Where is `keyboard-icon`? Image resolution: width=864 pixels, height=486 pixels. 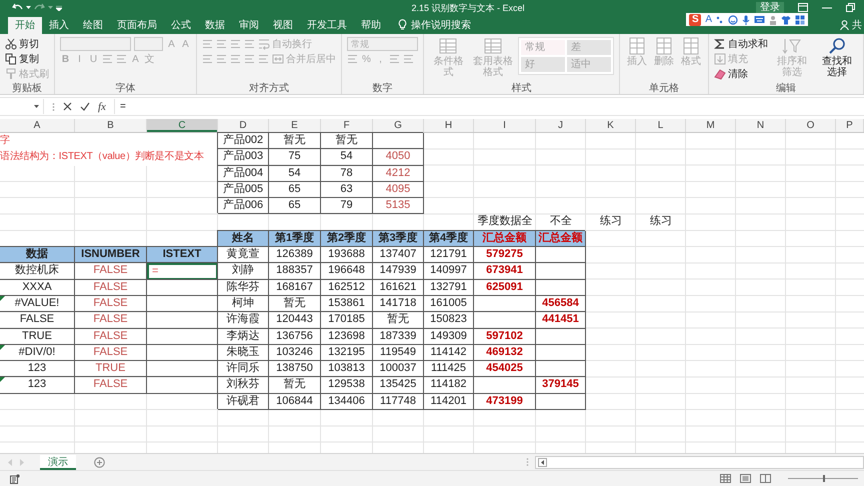 keyboard-icon is located at coordinates (759, 19).